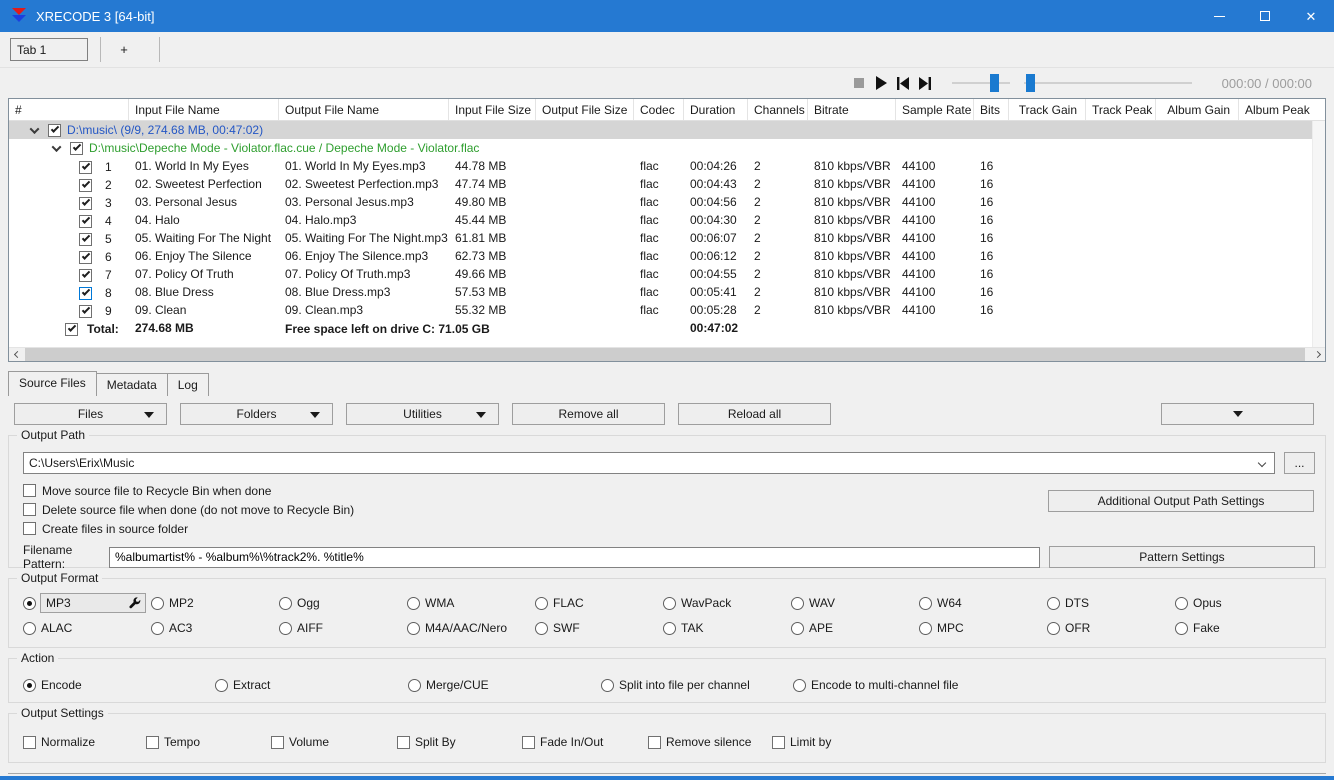 This screenshot has width=1334, height=780. What do you see at coordinates (1043, 742) in the screenshot?
I see `setting-limit-by: Limit by` at bounding box center [1043, 742].